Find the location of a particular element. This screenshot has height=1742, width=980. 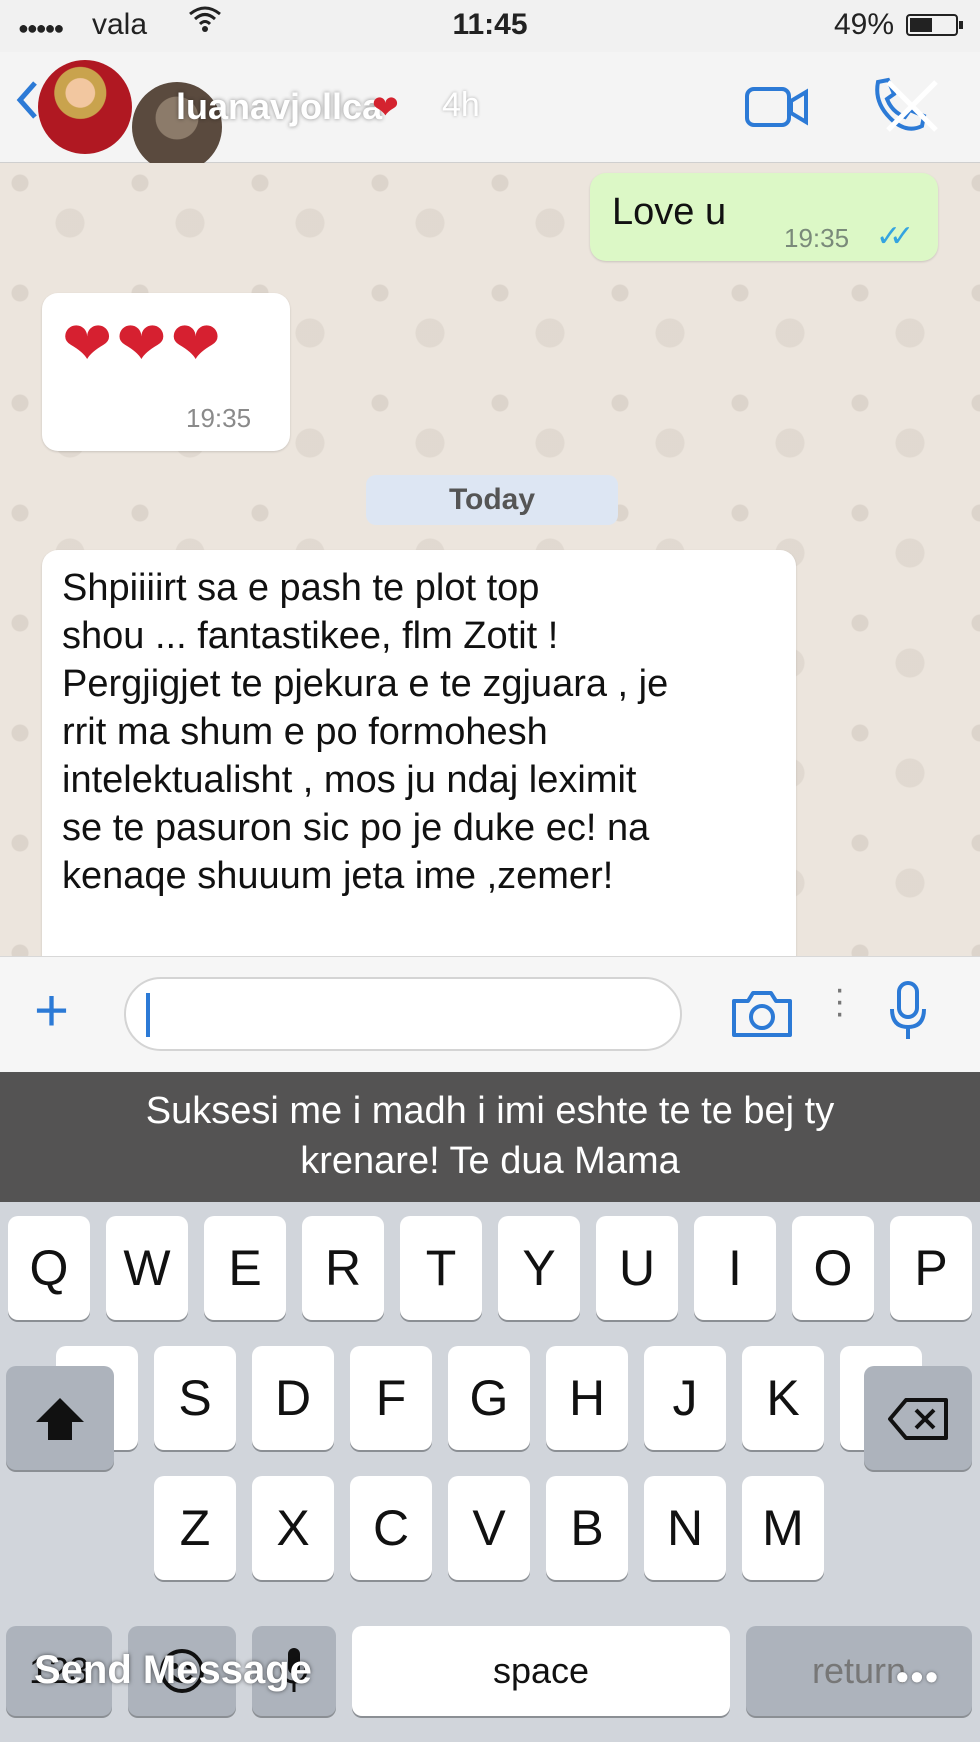

caption-line-2: krenare! Te dua Mama is located at coordinates (490, 1161).